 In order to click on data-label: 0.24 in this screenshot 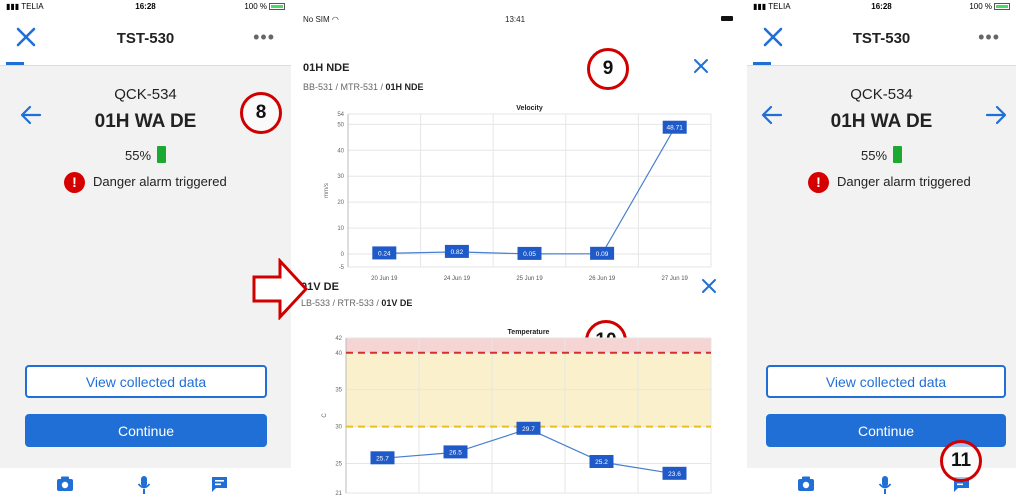, I will do `click(384, 253)`.